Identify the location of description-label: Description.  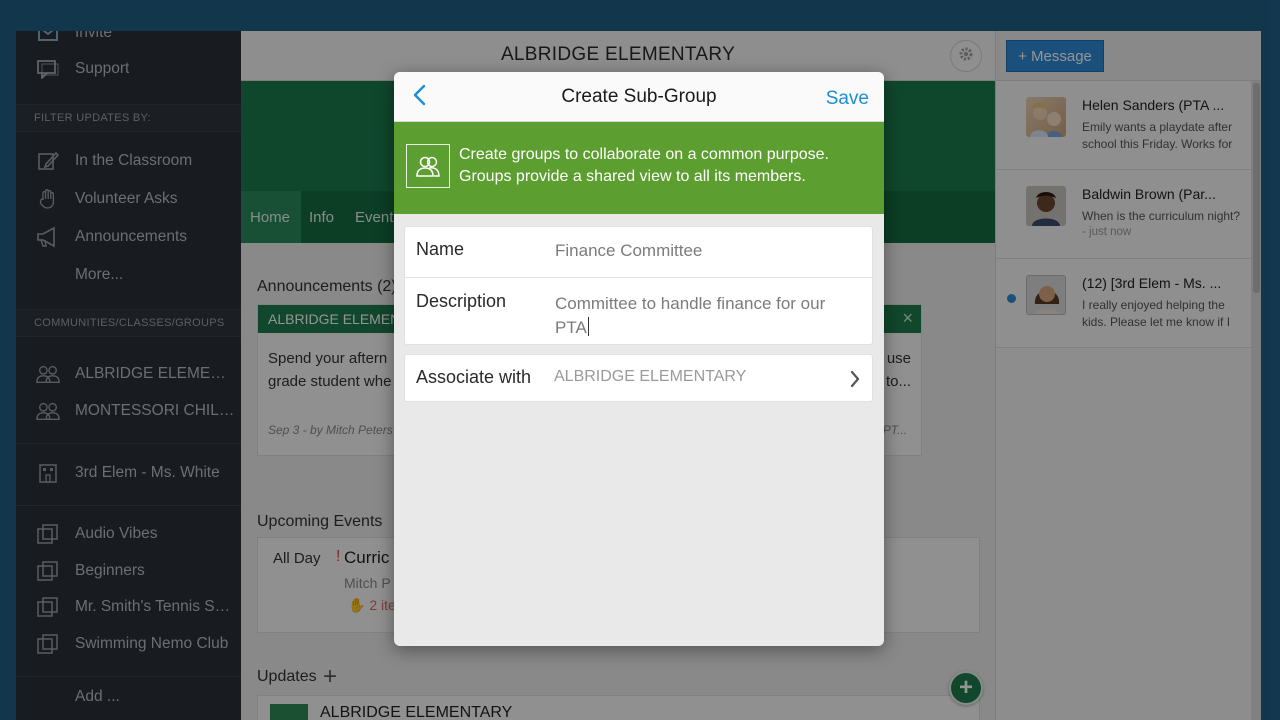
(461, 301).